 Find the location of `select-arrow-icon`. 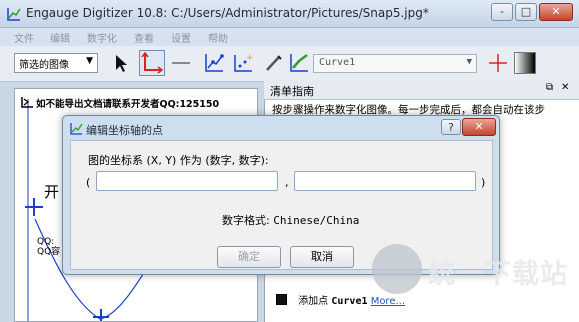

select-arrow-icon is located at coordinates (121, 63).